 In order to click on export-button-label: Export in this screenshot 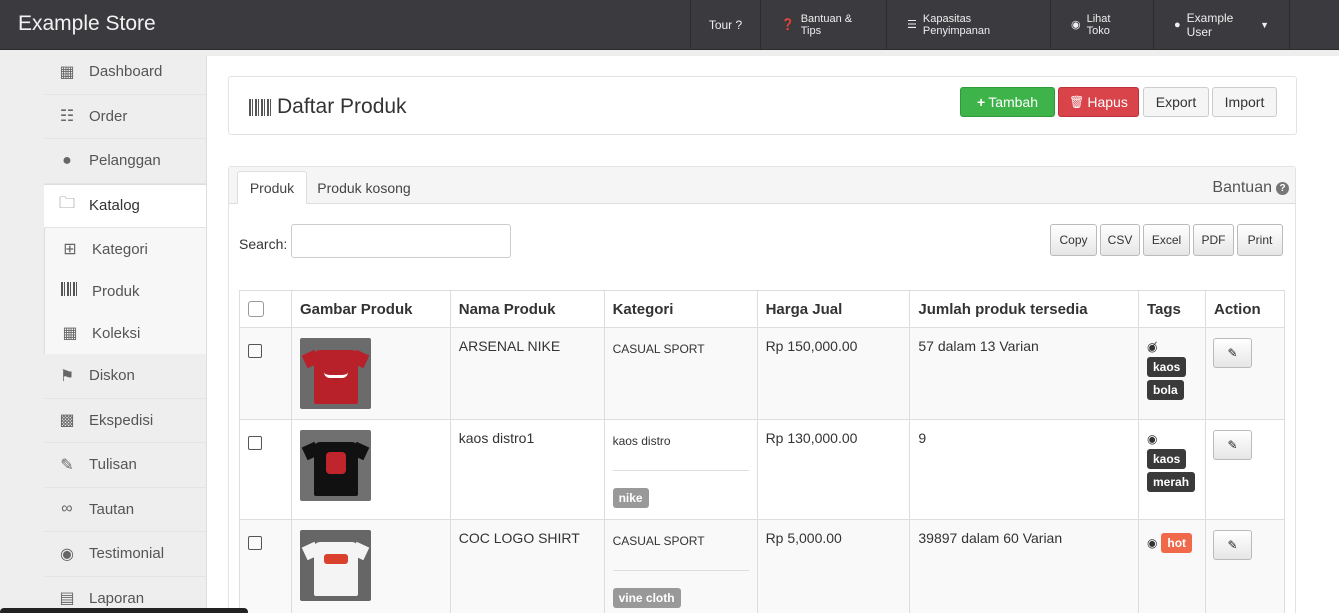, I will do `click(1176, 102)`.